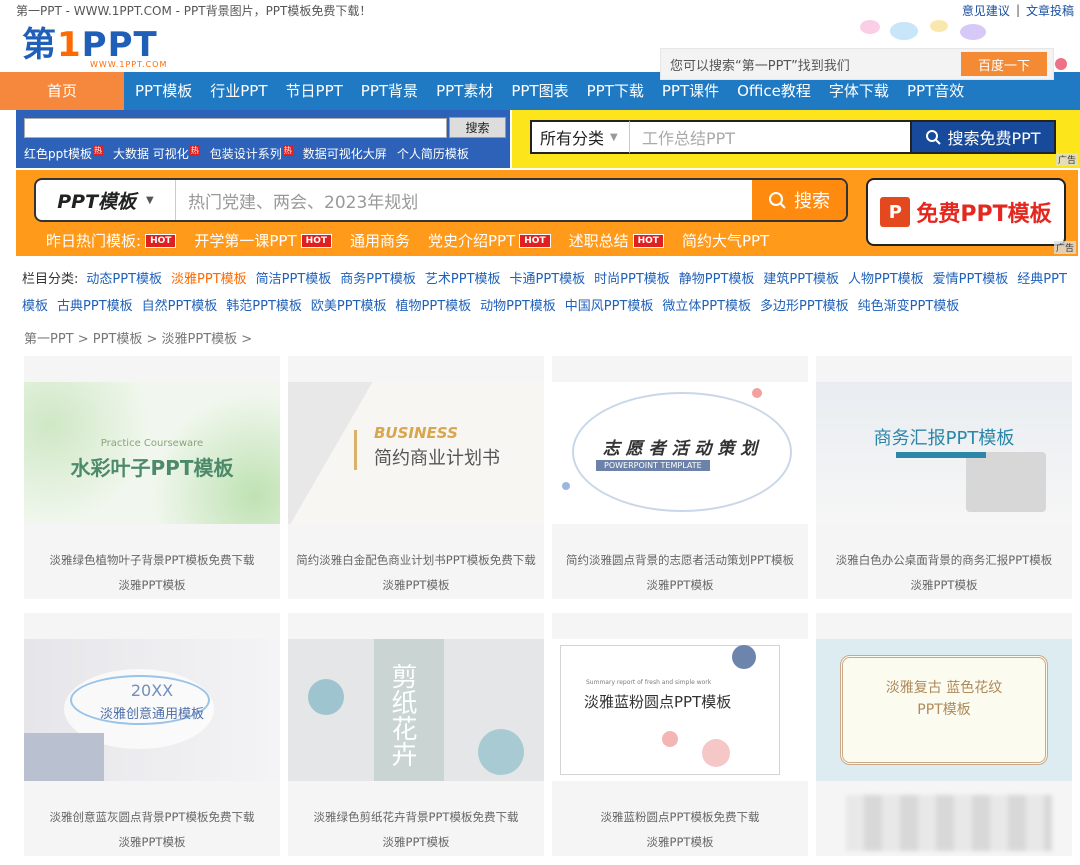  I want to click on template-card: 淡雅复古 蓝色花纹PPT模板, so click(944, 734).